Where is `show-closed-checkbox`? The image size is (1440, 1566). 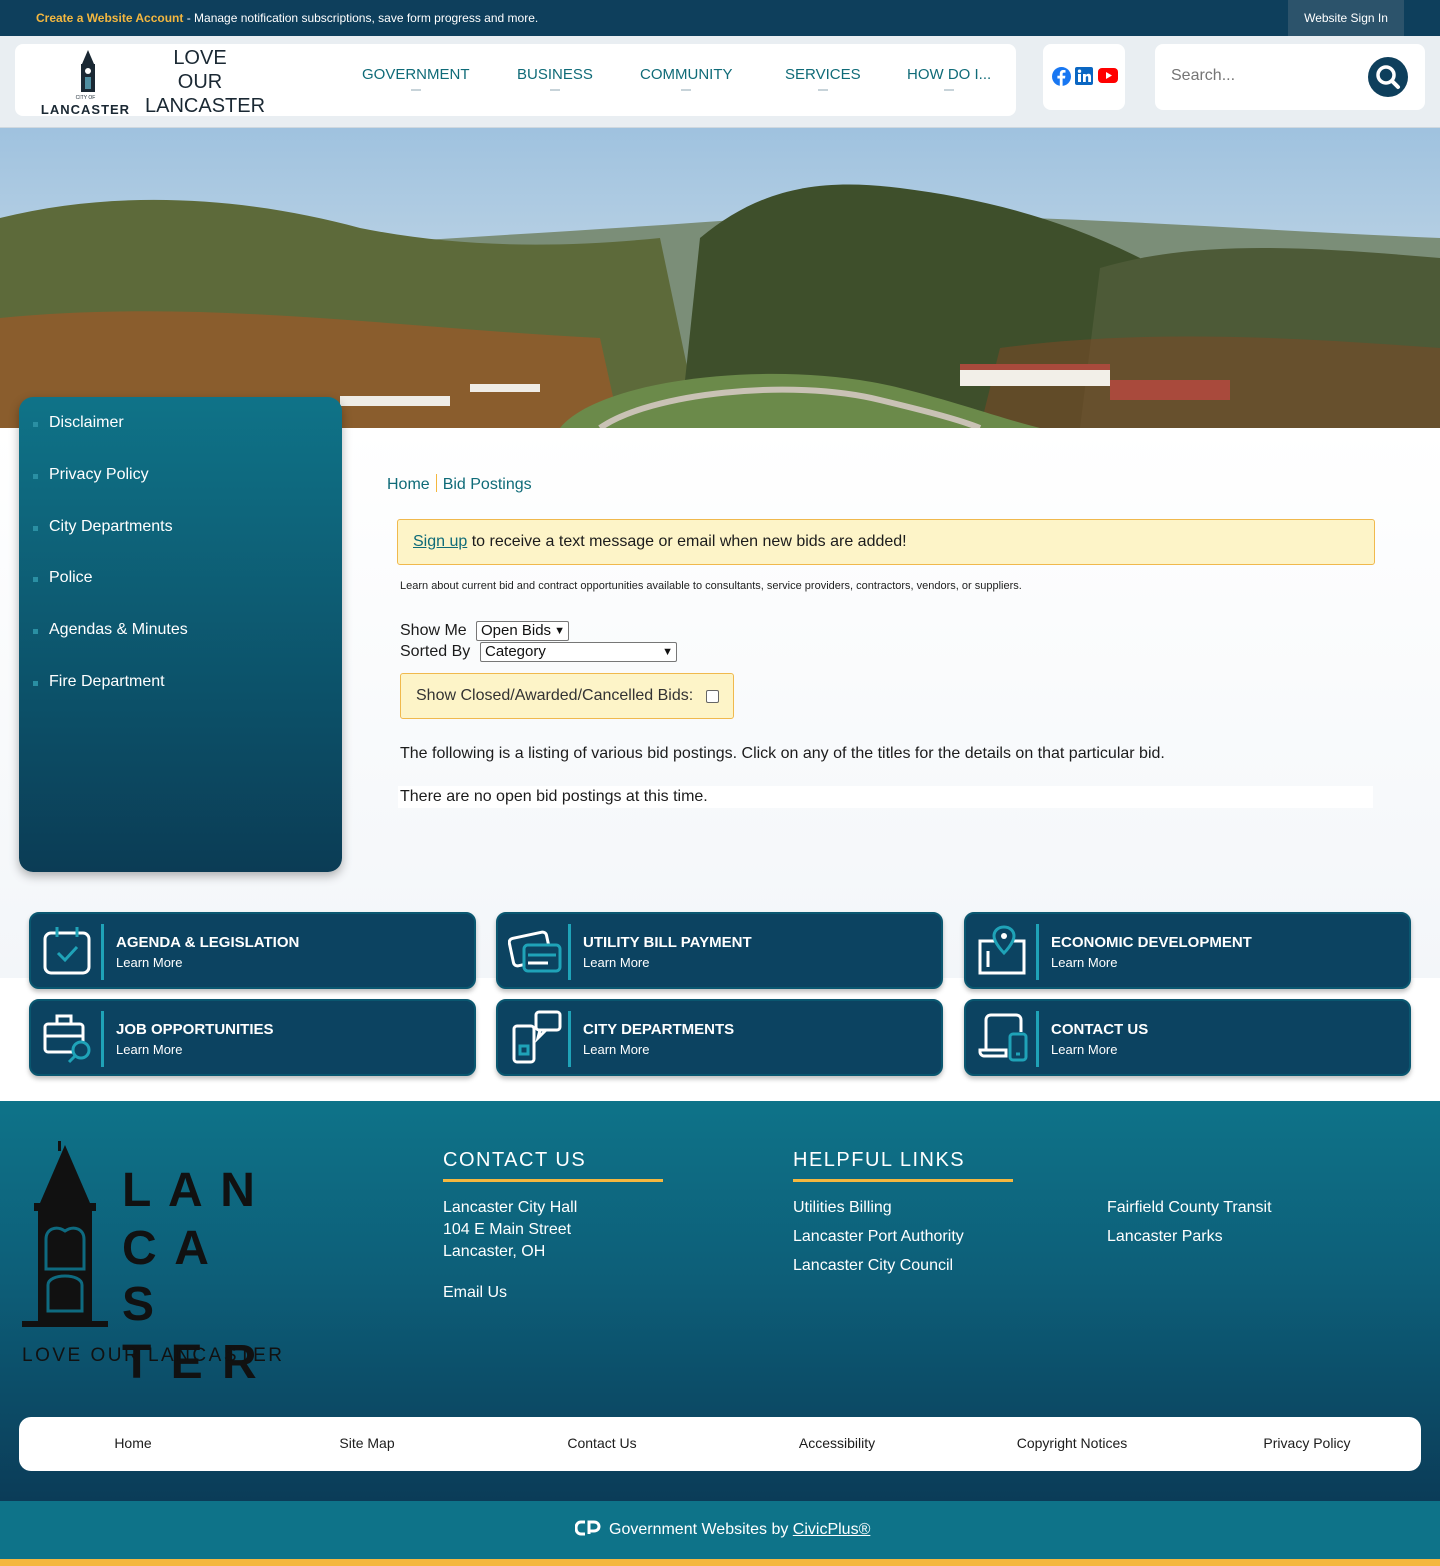 show-closed-checkbox is located at coordinates (712, 696).